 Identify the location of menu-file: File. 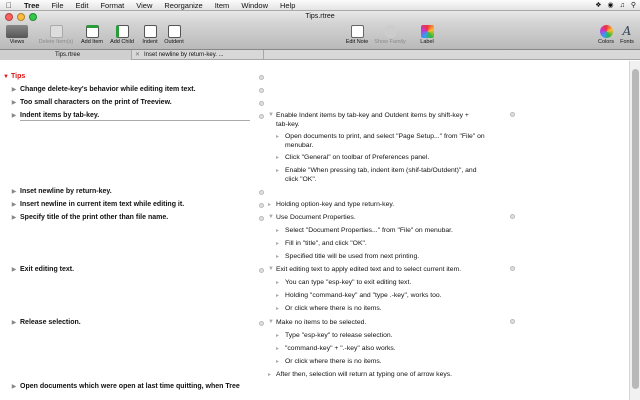
(57, 5).